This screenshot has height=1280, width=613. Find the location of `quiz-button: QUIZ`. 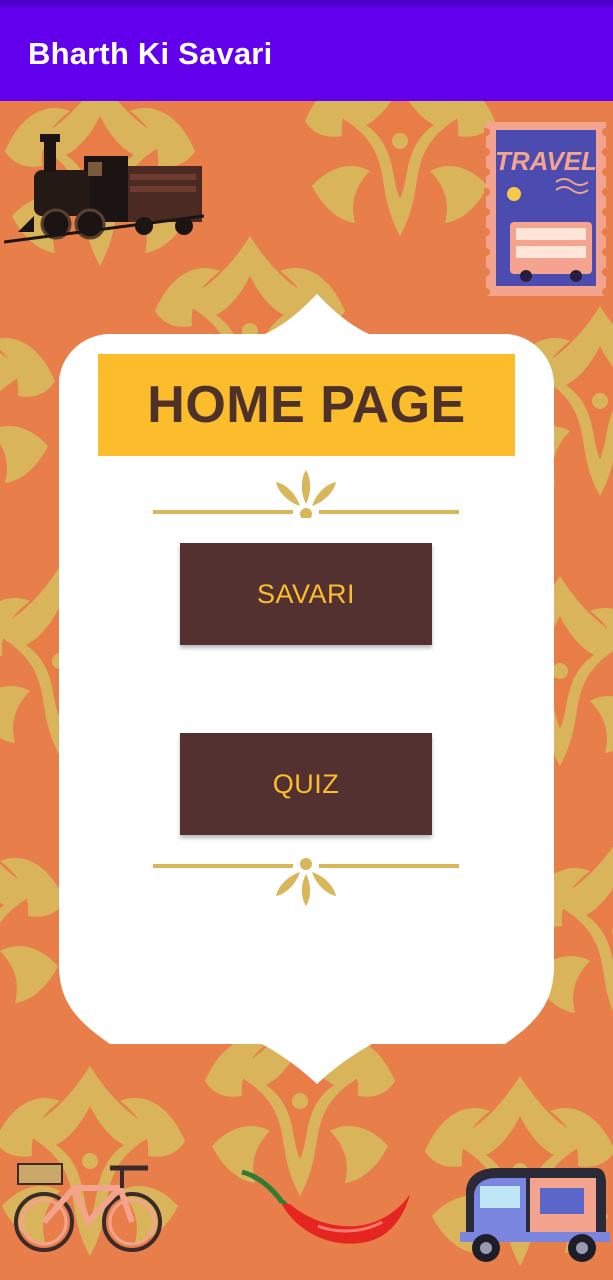

quiz-button: QUIZ is located at coordinates (306, 784).